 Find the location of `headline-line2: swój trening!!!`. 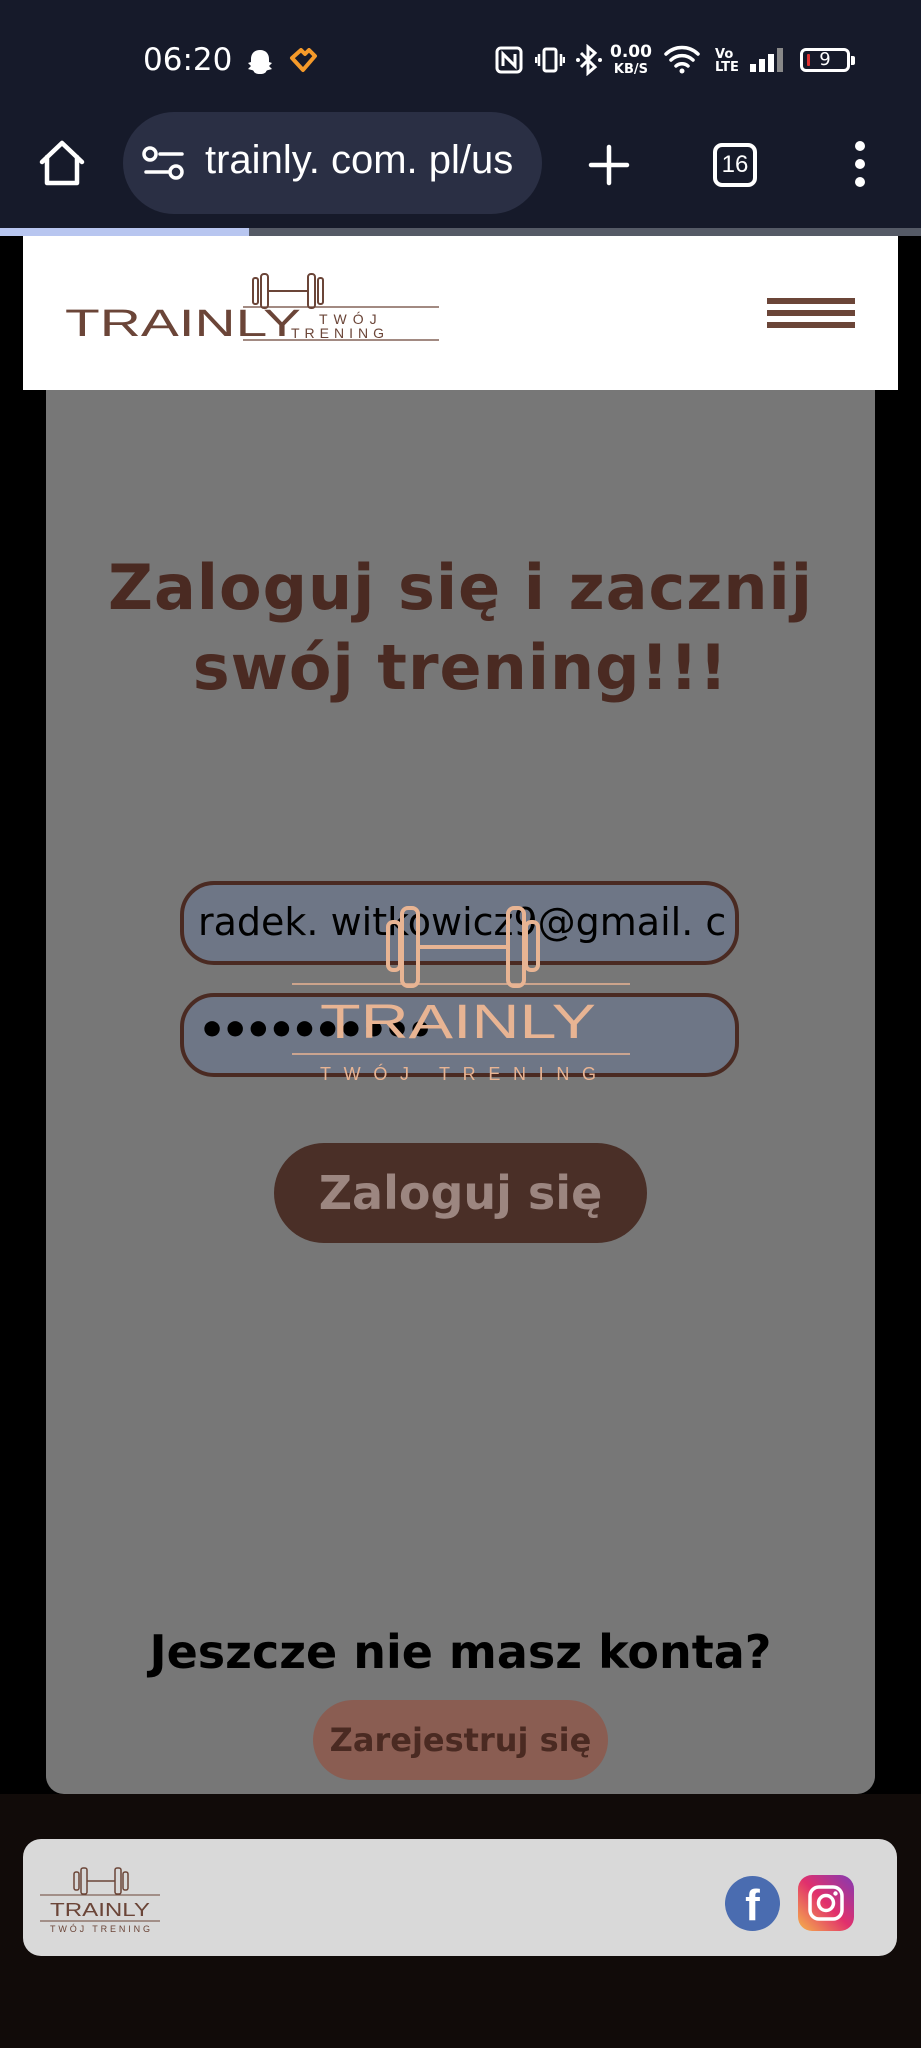

headline-line2: swój trening!!! is located at coordinates (460, 667).